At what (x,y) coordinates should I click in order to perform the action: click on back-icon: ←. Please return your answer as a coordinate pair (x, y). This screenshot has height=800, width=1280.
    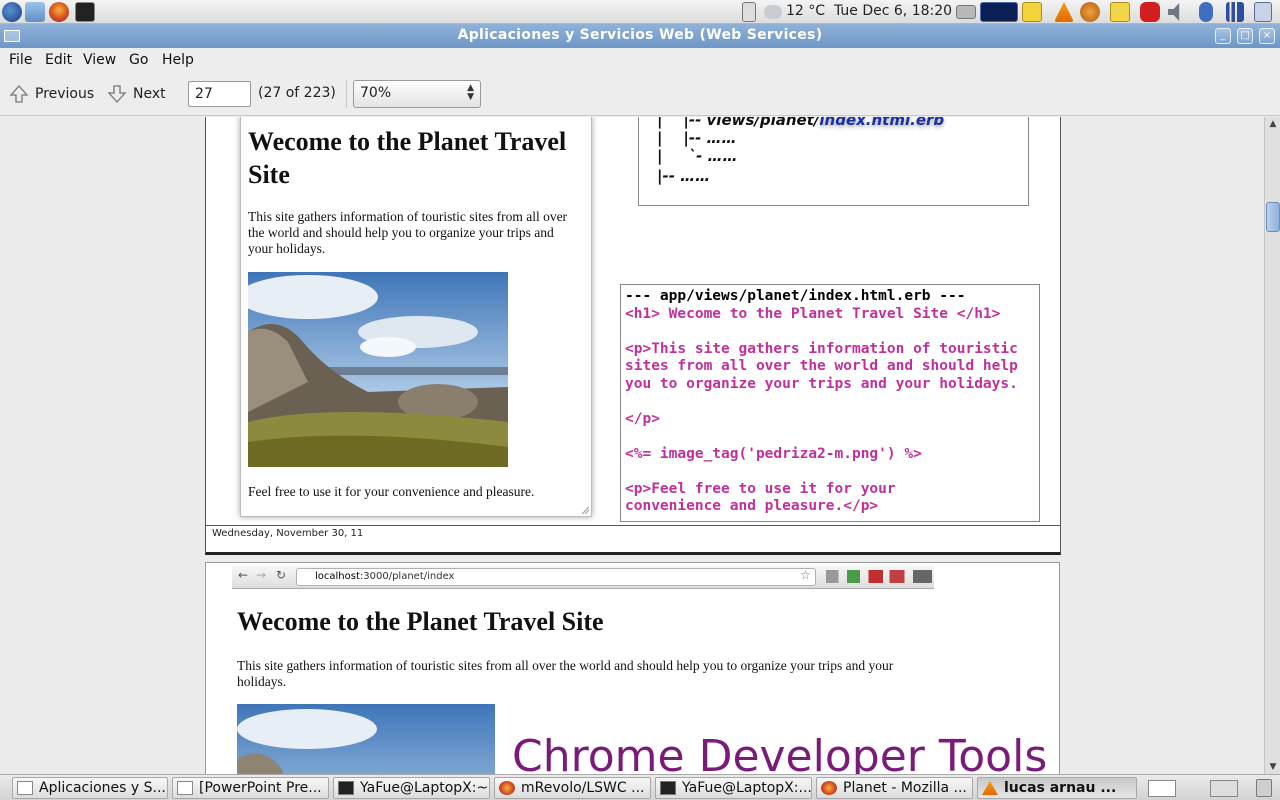
    Looking at the image, I should click on (243, 575).